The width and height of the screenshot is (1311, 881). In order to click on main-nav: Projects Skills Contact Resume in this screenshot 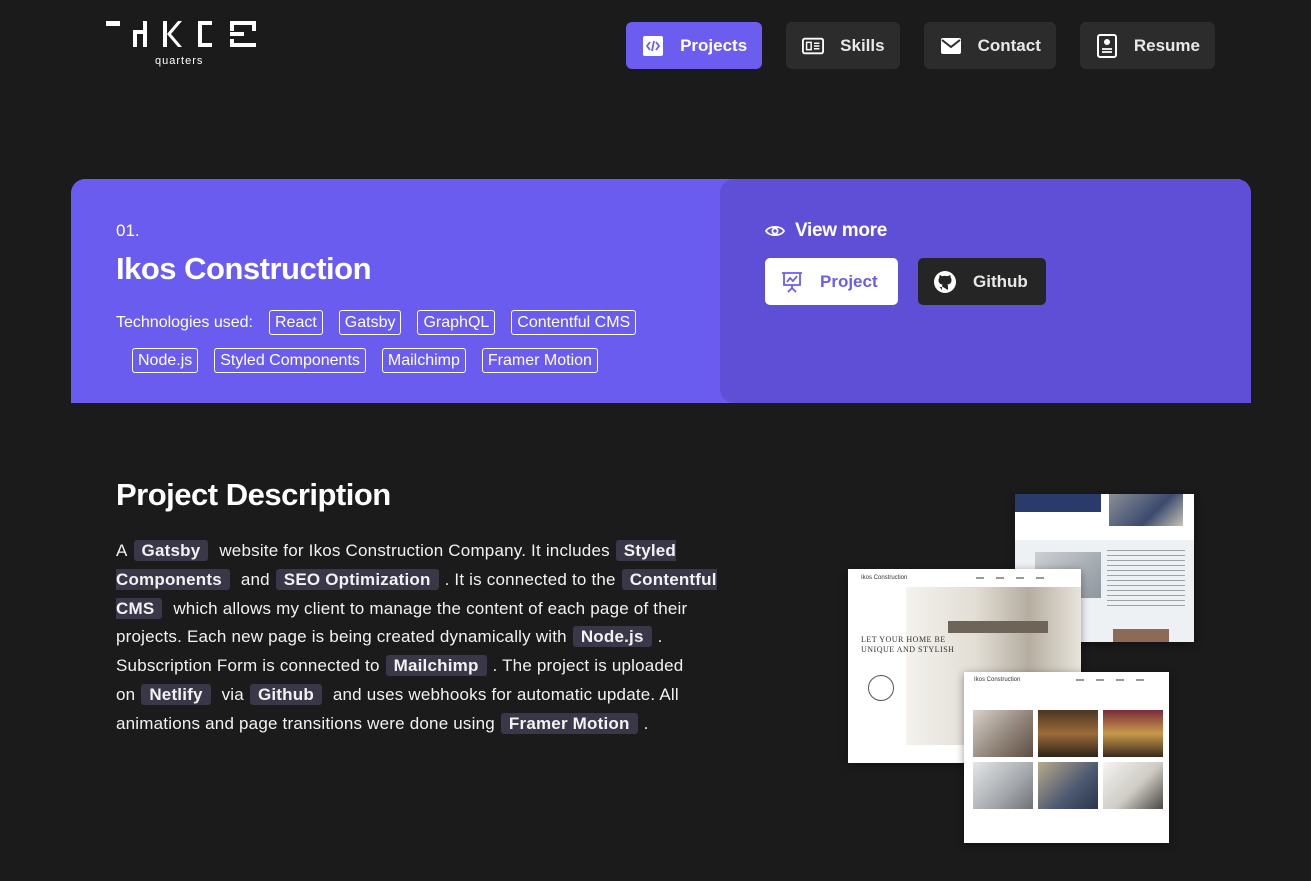, I will do `click(920, 45)`.